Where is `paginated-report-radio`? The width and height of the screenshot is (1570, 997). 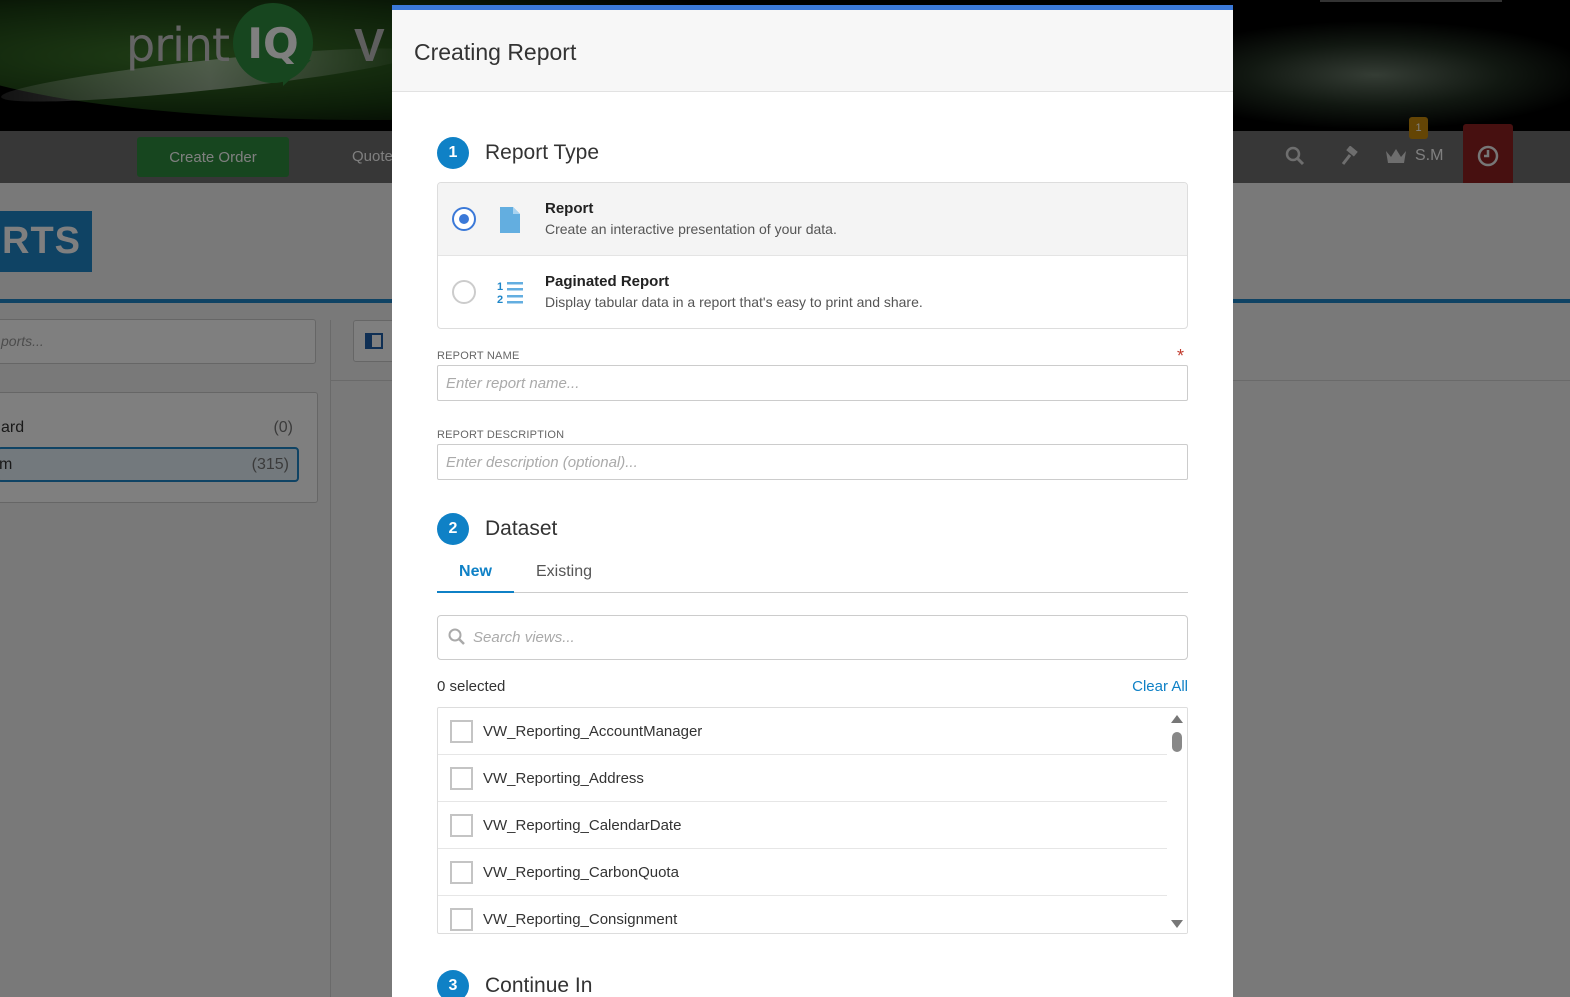
paginated-report-radio is located at coordinates (464, 292).